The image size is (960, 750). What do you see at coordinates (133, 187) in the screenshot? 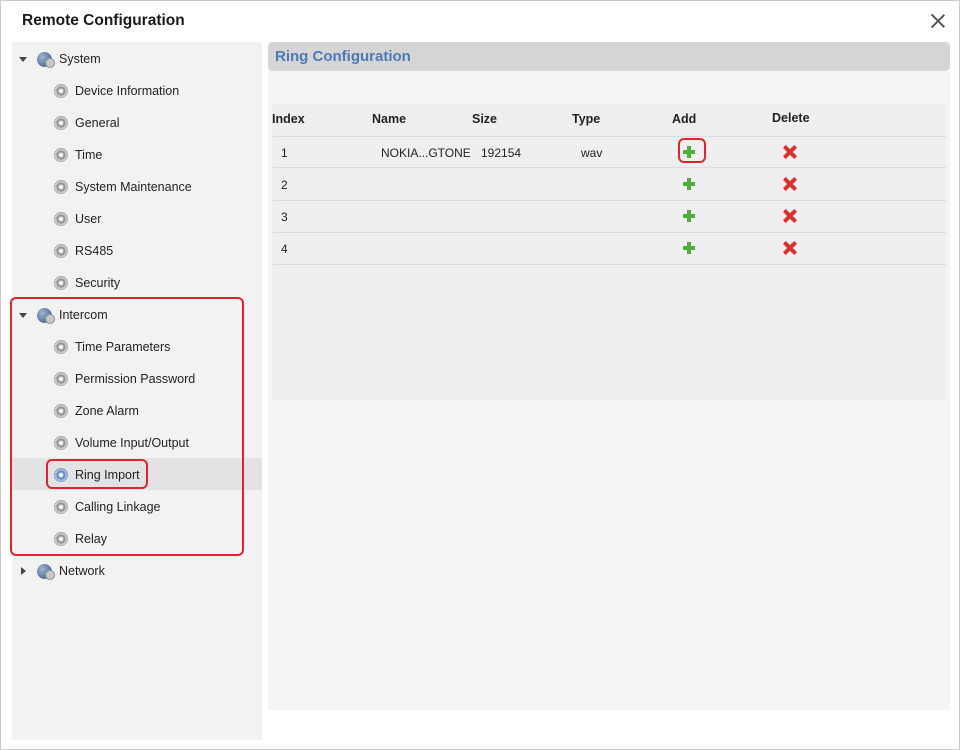
I see `sidebar-item-label: System Maintenance` at bounding box center [133, 187].